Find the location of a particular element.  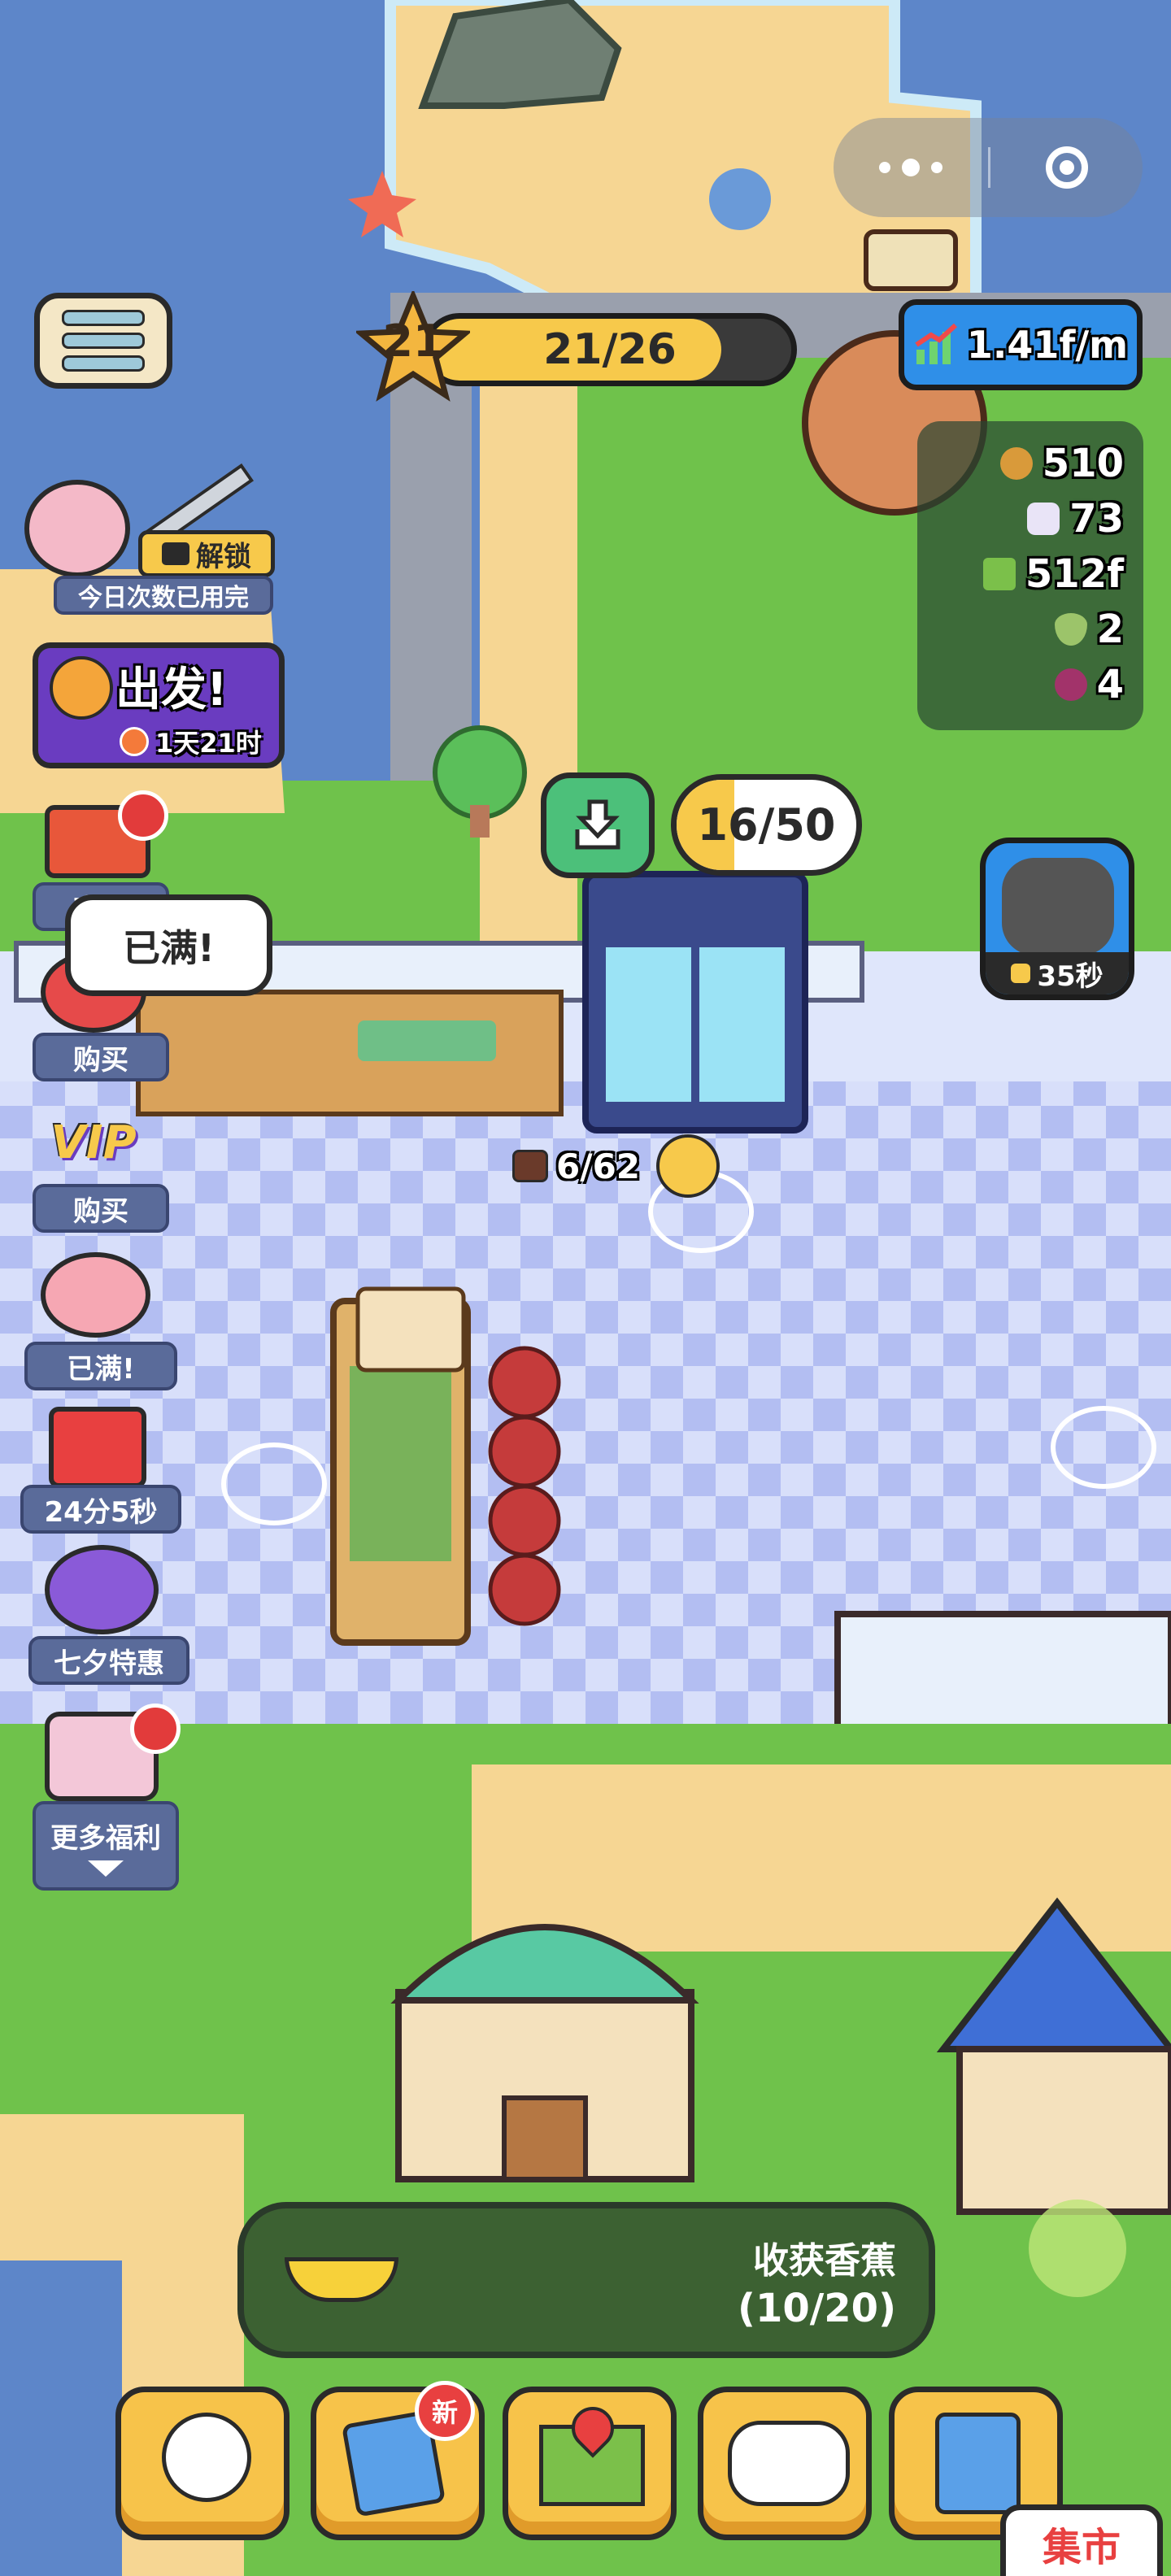

piggy-bank-icon is located at coordinates (95, 1295).